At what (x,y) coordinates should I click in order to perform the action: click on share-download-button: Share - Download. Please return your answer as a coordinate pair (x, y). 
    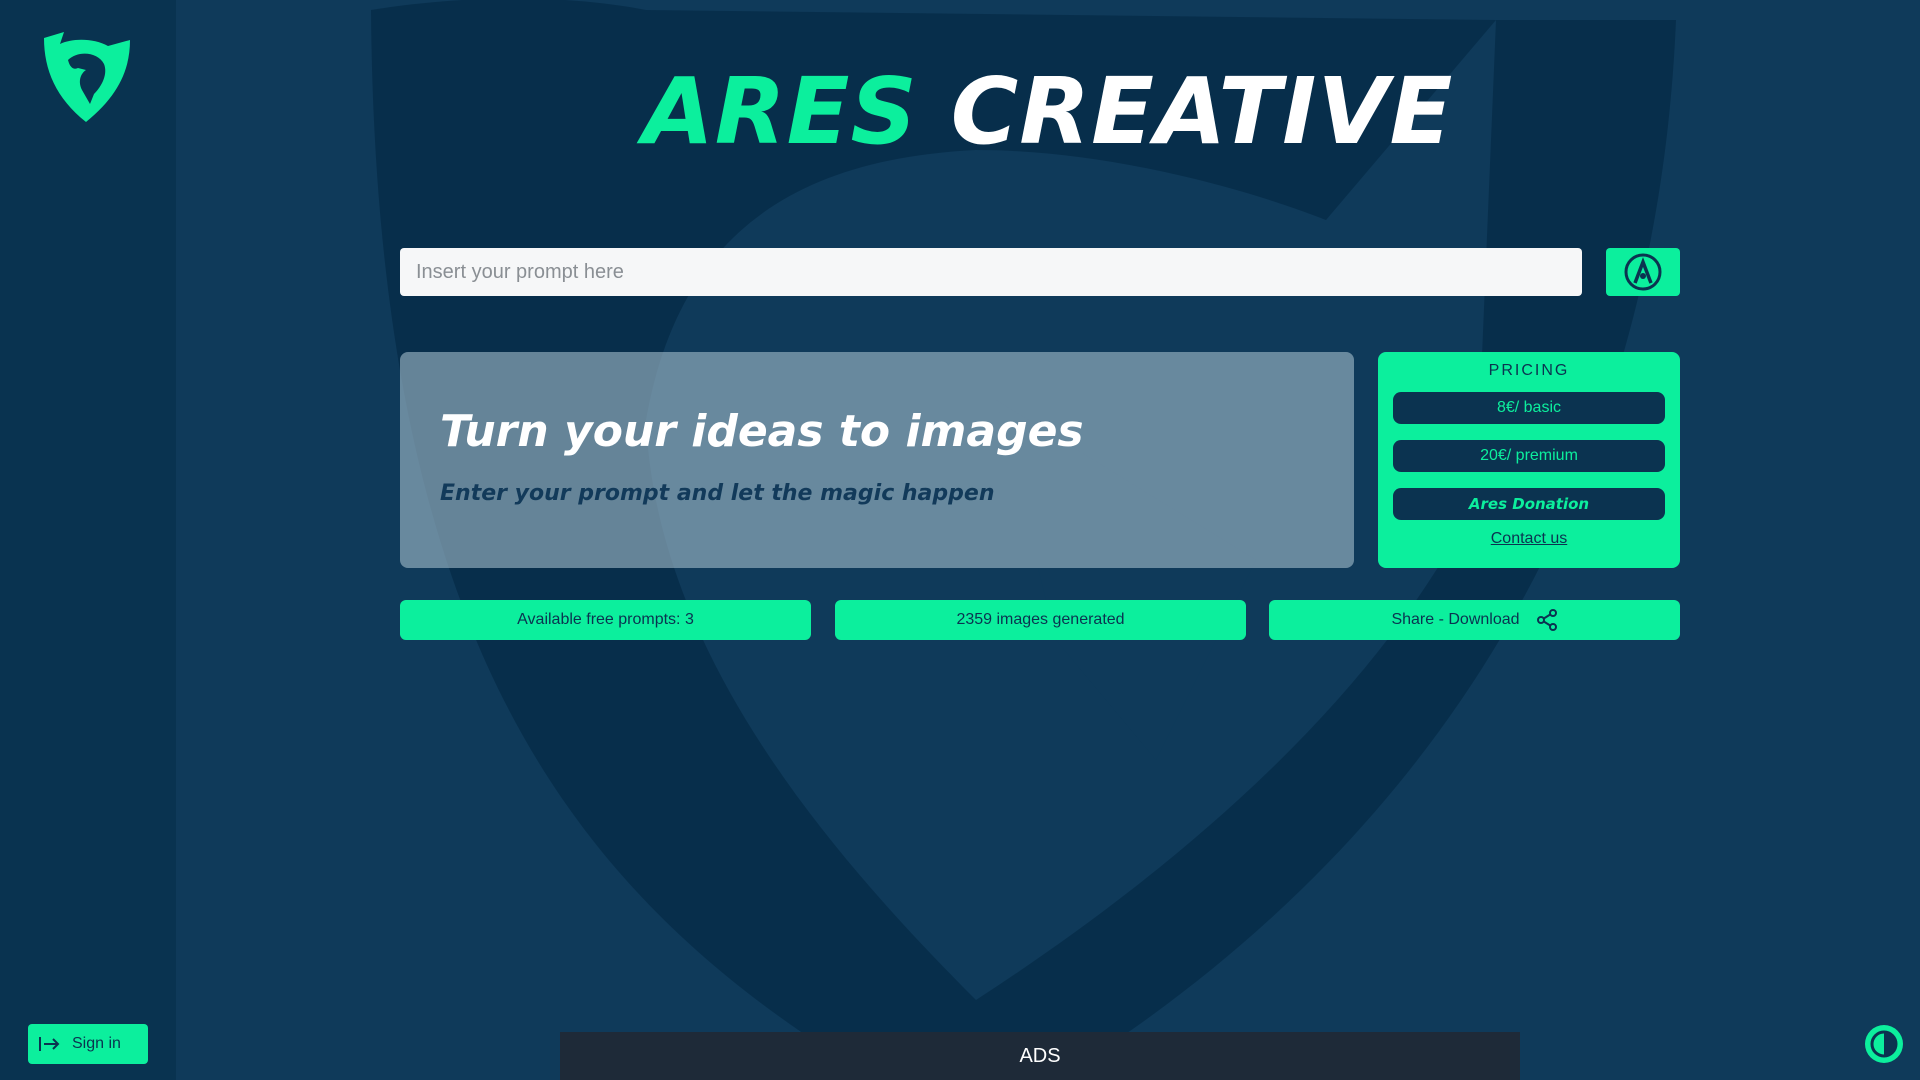
    Looking at the image, I should click on (1474, 620).